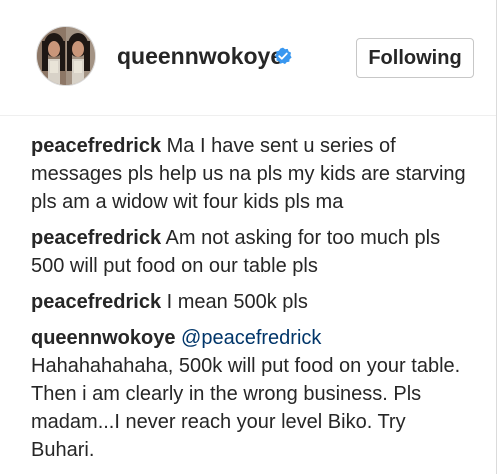 The height and width of the screenshot is (474, 497). What do you see at coordinates (251, 338) in the screenshot?
I see `comment-mention: @peacefredrick` at bounding box center [251, 338].